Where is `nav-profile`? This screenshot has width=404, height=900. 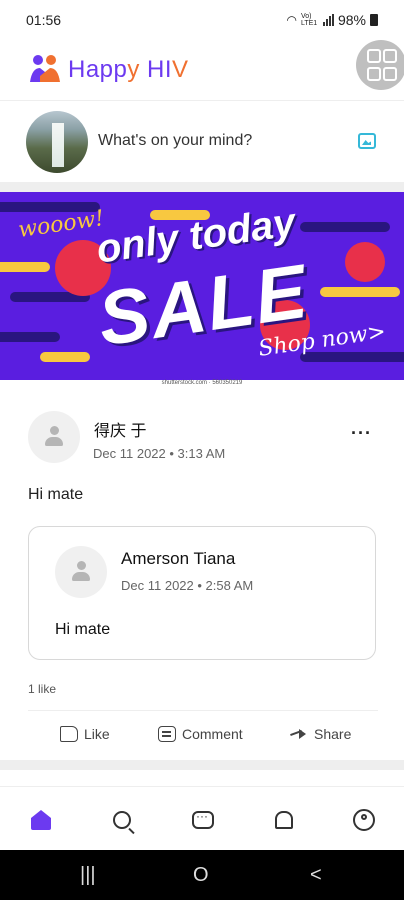 nav-profile is located at coordinates (364, 820).